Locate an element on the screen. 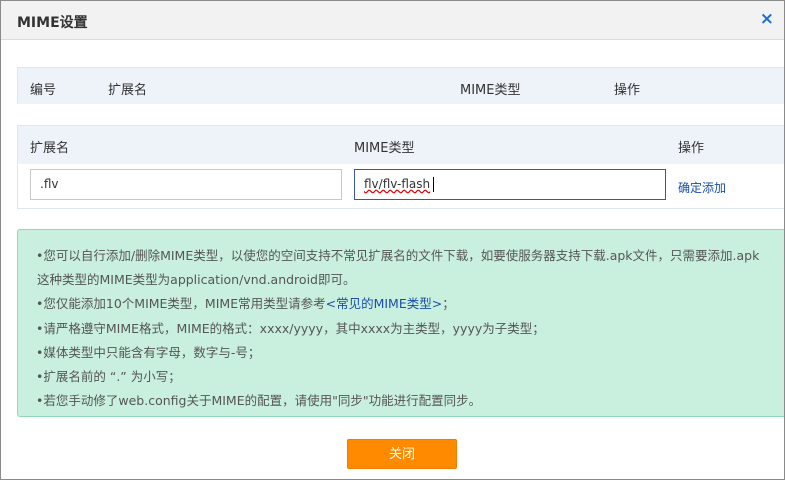  extension-input: .flv is located at coordinates (186, 184).